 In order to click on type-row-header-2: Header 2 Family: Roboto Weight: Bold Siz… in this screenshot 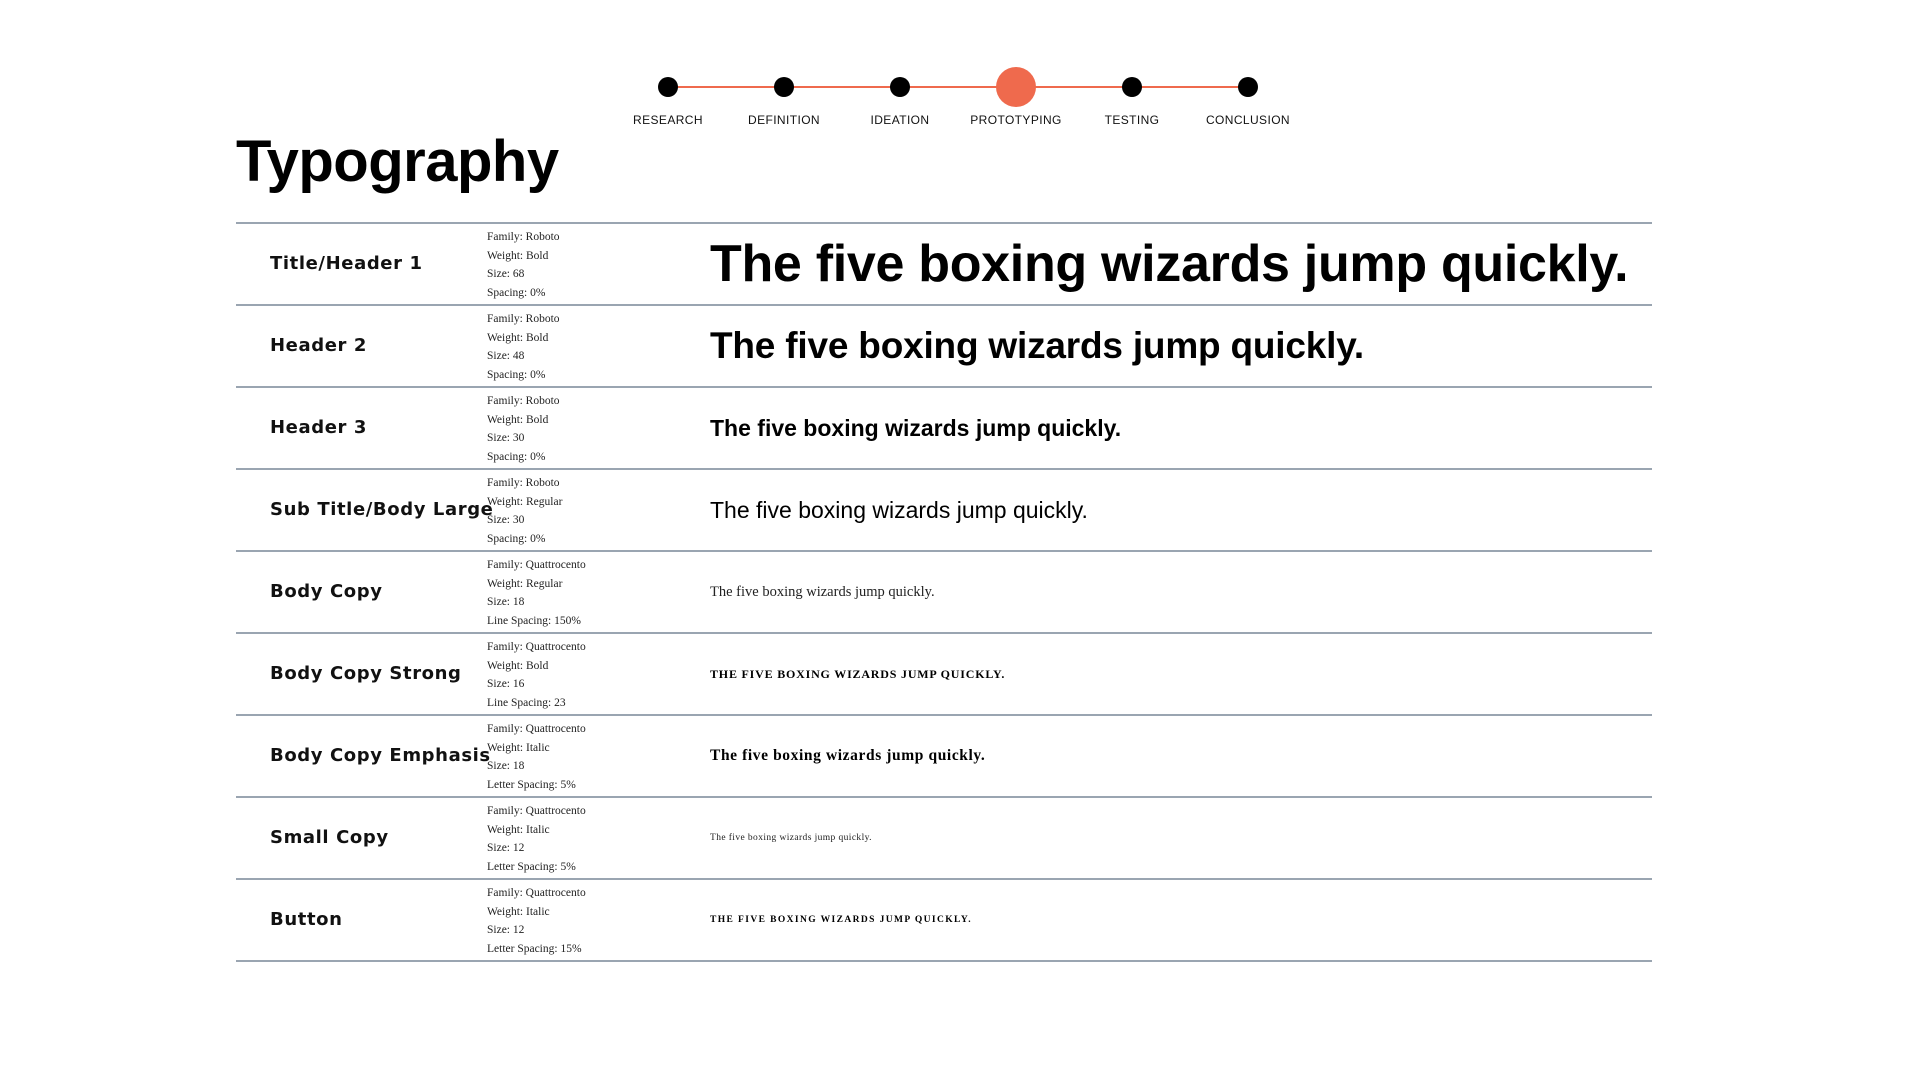, I will do `click(944, 347)`.